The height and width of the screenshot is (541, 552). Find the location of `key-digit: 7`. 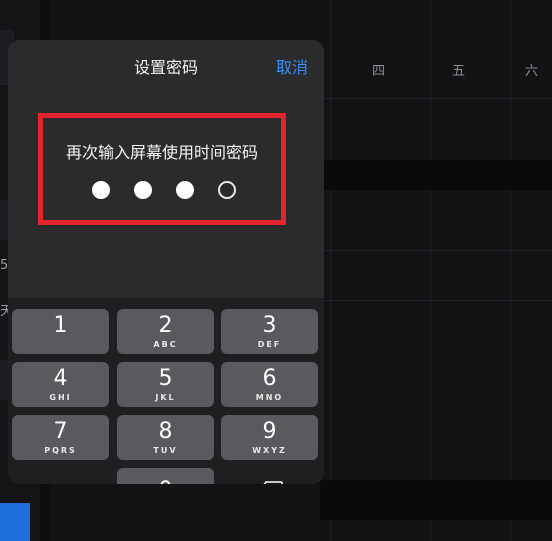

key-digit: 7 is located at coordinates (60, 431).